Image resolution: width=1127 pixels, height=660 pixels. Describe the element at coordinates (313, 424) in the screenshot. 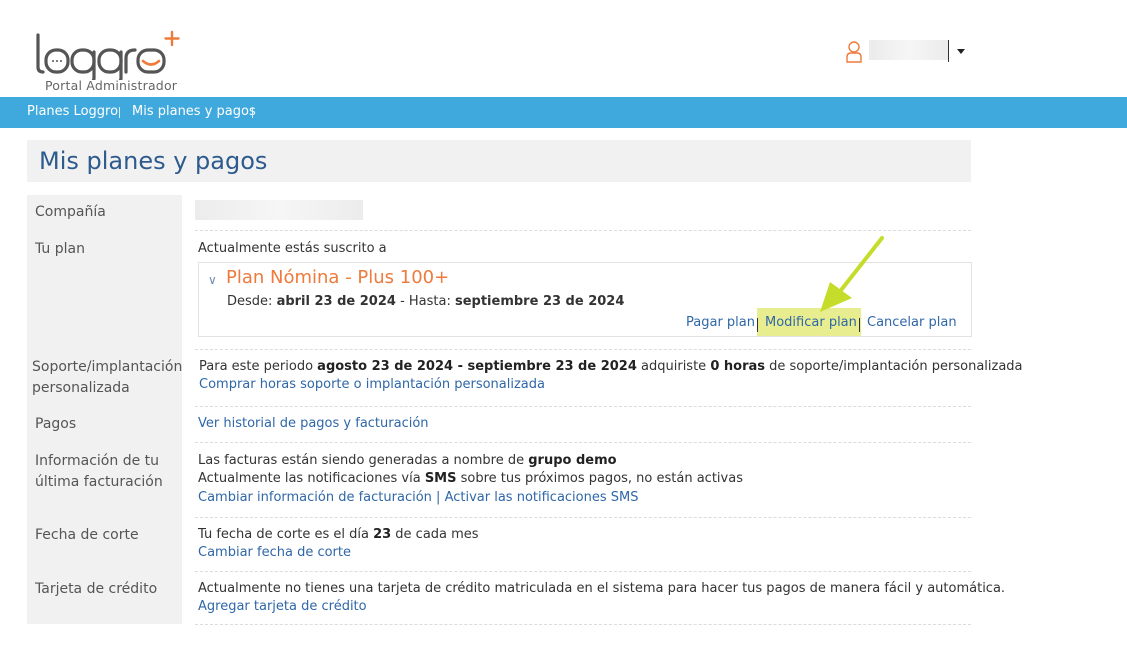

I see `payment-history-link: Ver historial de pagos y facturación` at that location.